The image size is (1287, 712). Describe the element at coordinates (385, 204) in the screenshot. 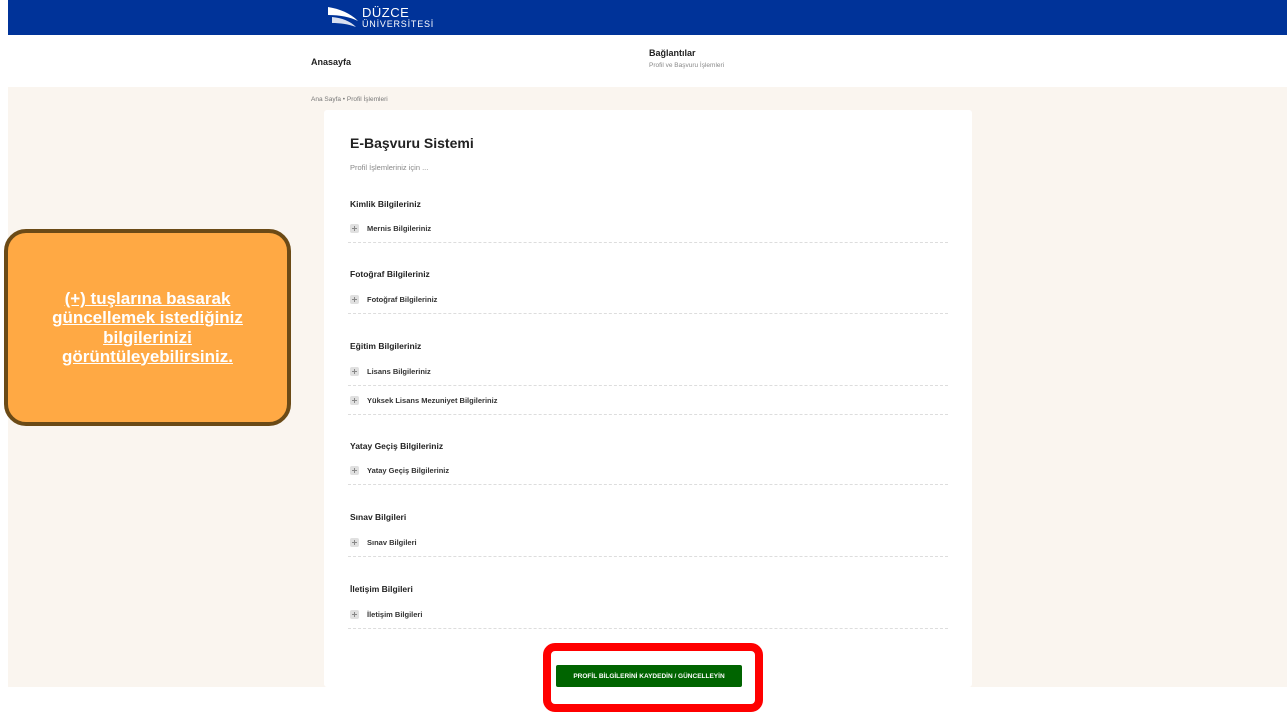

I see `section-title-kimlik: Kimlik Bilgileriniz` at that location.